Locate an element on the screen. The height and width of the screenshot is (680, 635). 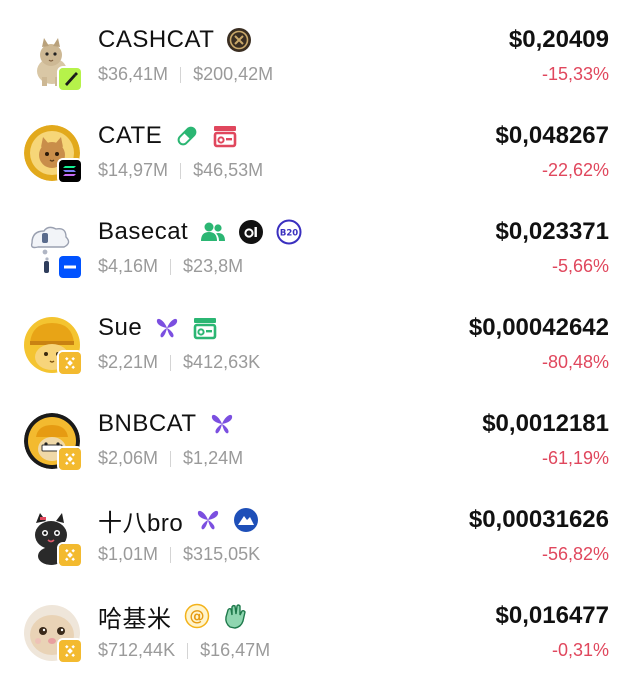
at-sign-icon: @ is located at coordinates (197, 616).